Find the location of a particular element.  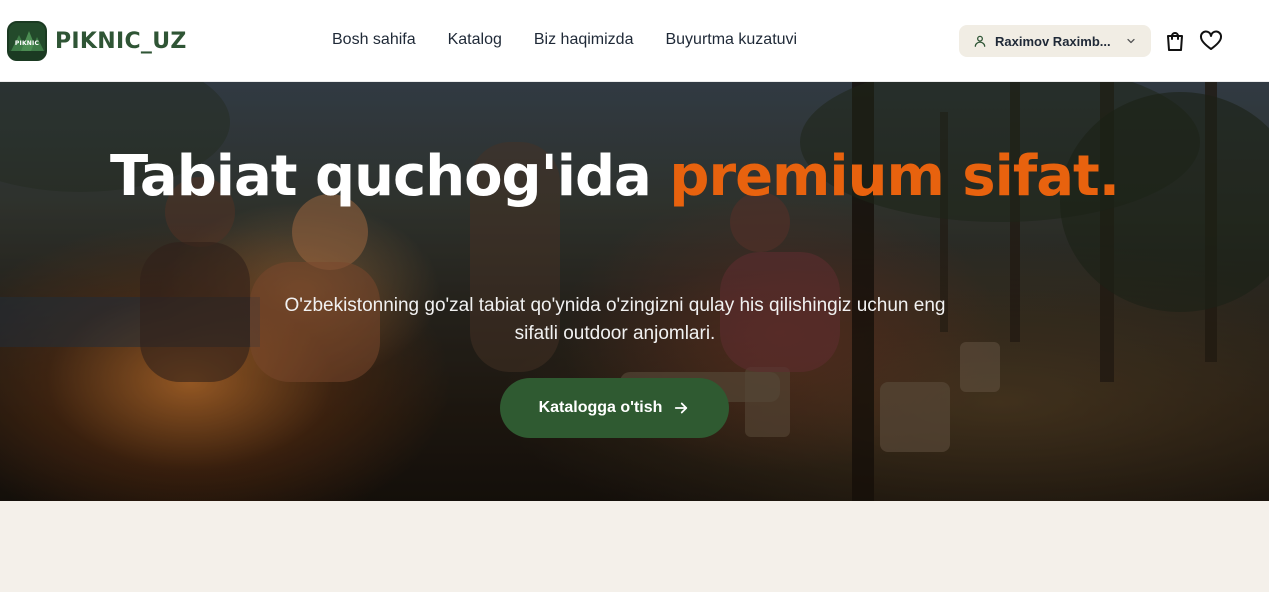

hero-title-accent: premium sifat. is located at coordinates (894, 176).